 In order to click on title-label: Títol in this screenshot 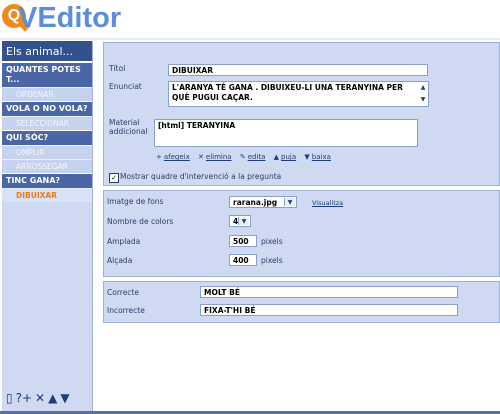, I will do `click(117, 68)`.